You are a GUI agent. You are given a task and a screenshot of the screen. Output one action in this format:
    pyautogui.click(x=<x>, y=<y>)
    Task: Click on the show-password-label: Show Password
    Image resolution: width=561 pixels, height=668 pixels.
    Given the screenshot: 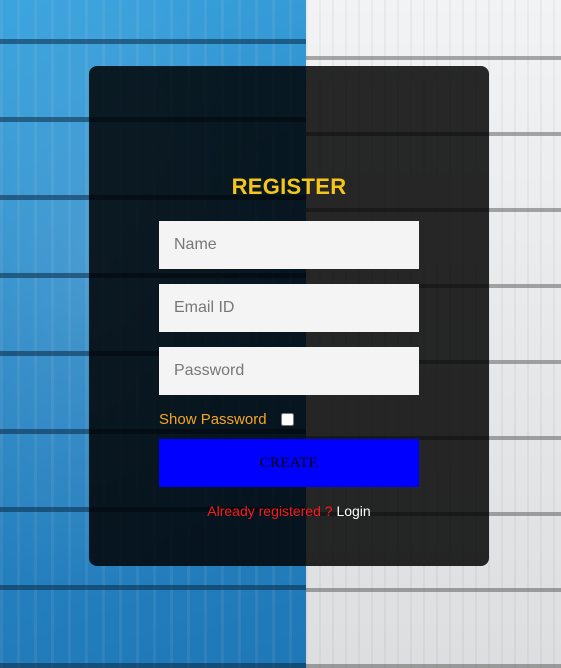 What is the action you would take?
    pyautogui.click(x=213, y=419)
    